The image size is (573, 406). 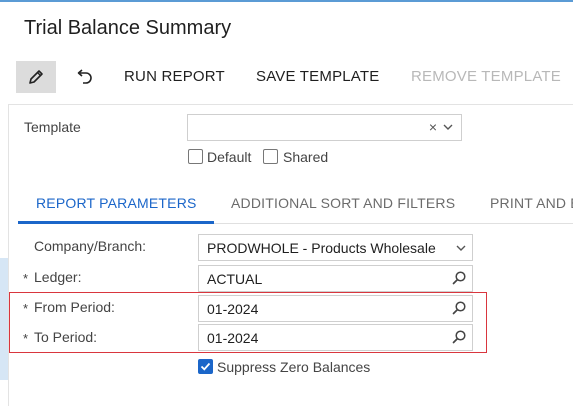 I want to click on suppress-zero-balances-checkbox, so click(x=205, y=366).